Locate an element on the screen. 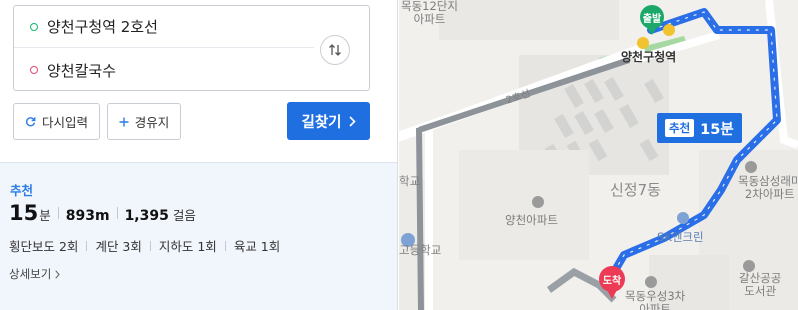 The height and width of the screenshot is (310, 798). swap-icon is located at coordinates (335, 50).